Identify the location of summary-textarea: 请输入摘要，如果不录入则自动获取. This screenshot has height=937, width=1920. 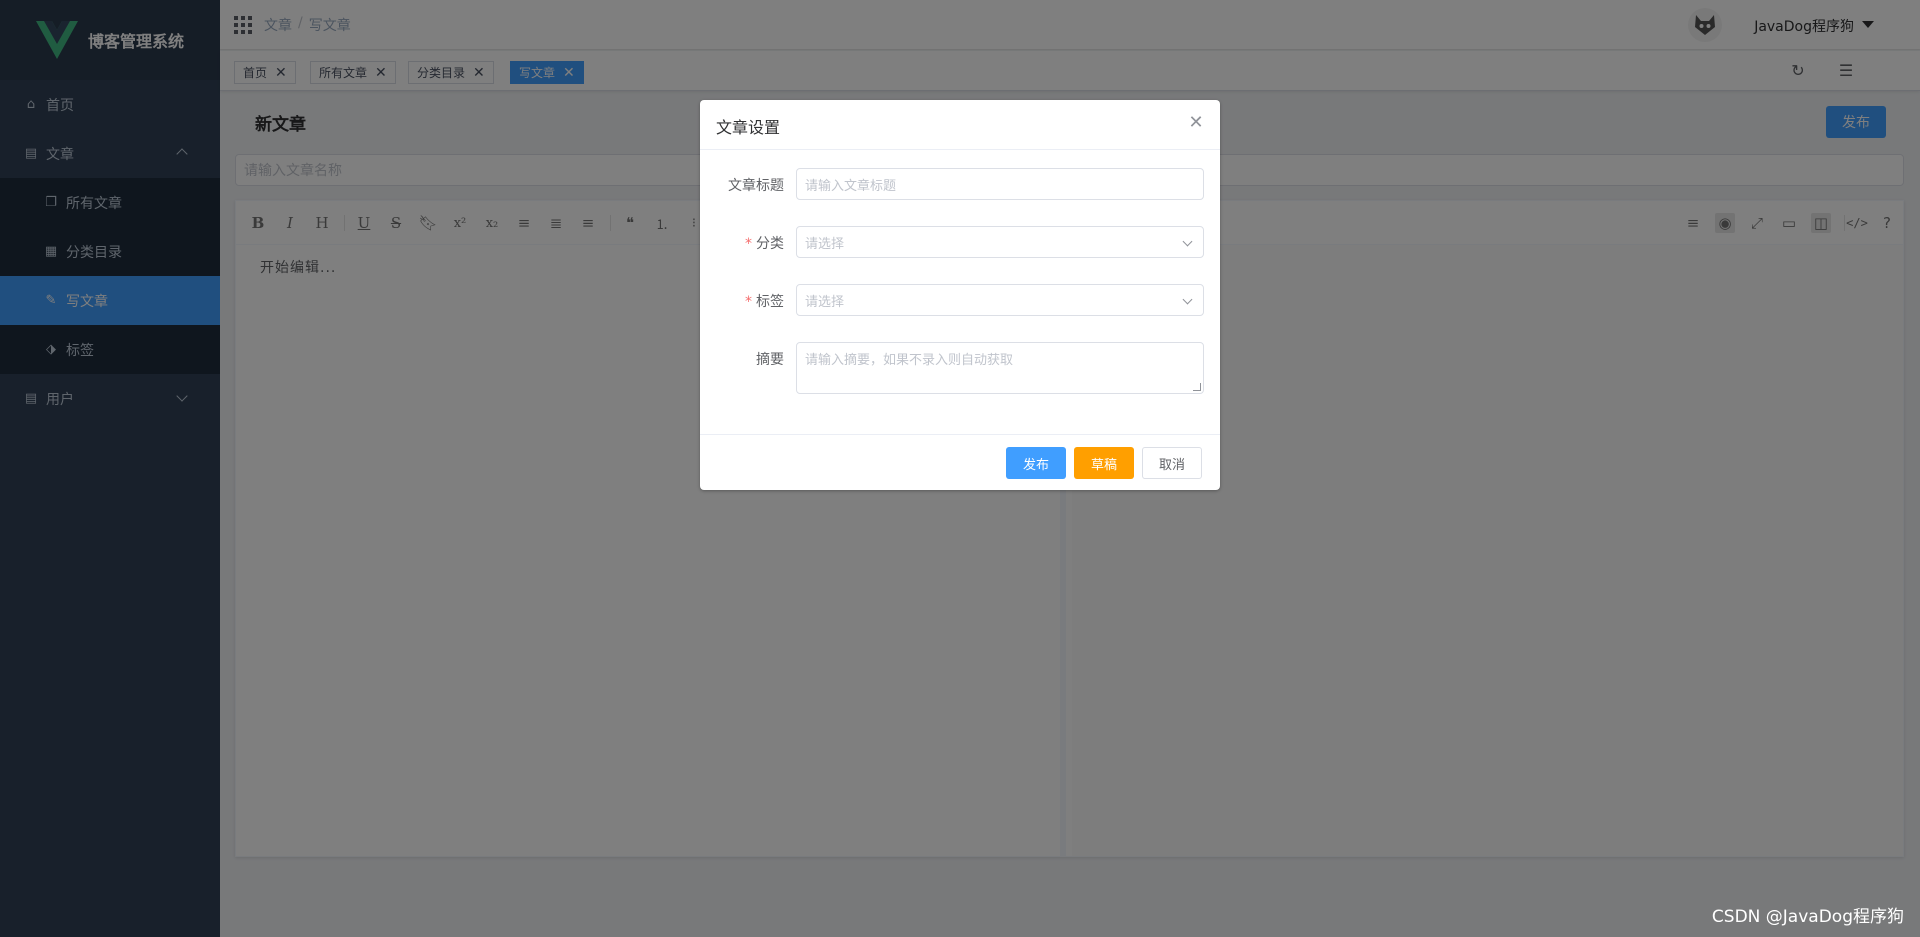
(1000, 368).